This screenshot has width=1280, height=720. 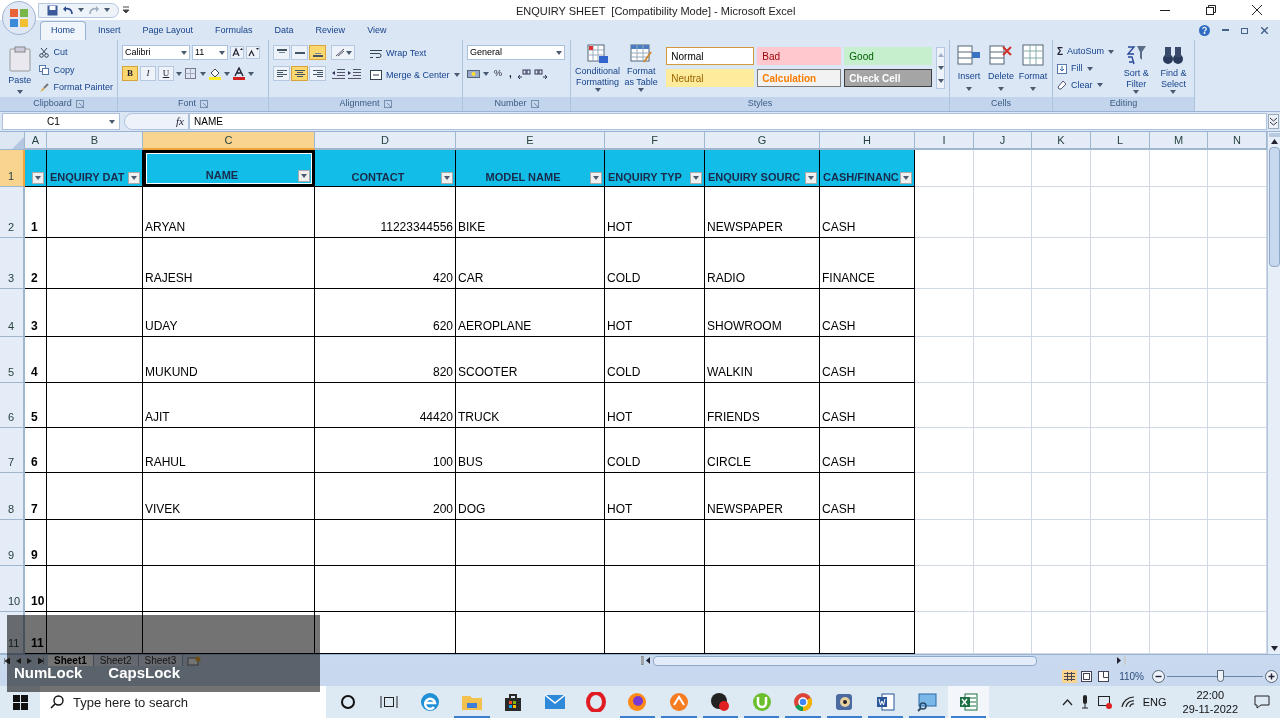 I want to click on row-header: 10, so click(x=12, y=589).